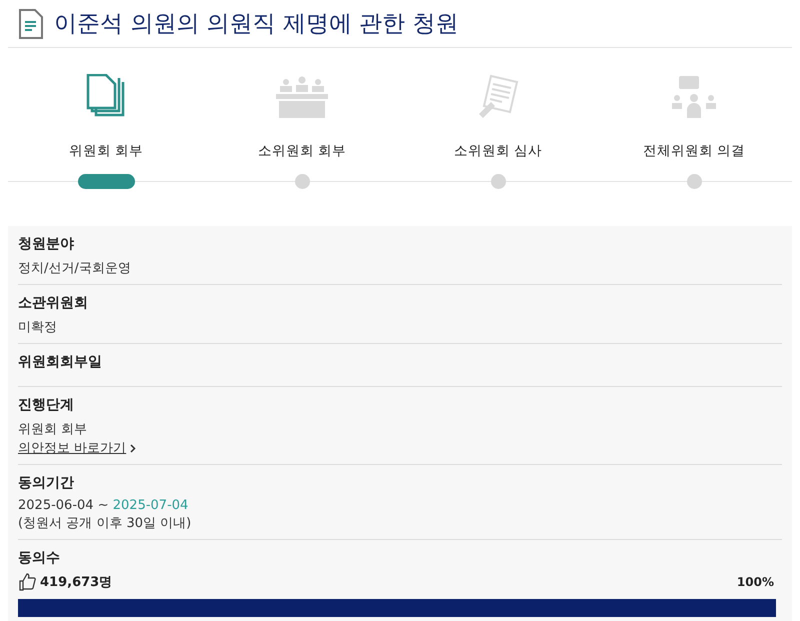  Describe the element at coordinates (104, 505) in the screenshot. I see `date-range: 2025-06-04 ~ 2025-07-04` at that location.